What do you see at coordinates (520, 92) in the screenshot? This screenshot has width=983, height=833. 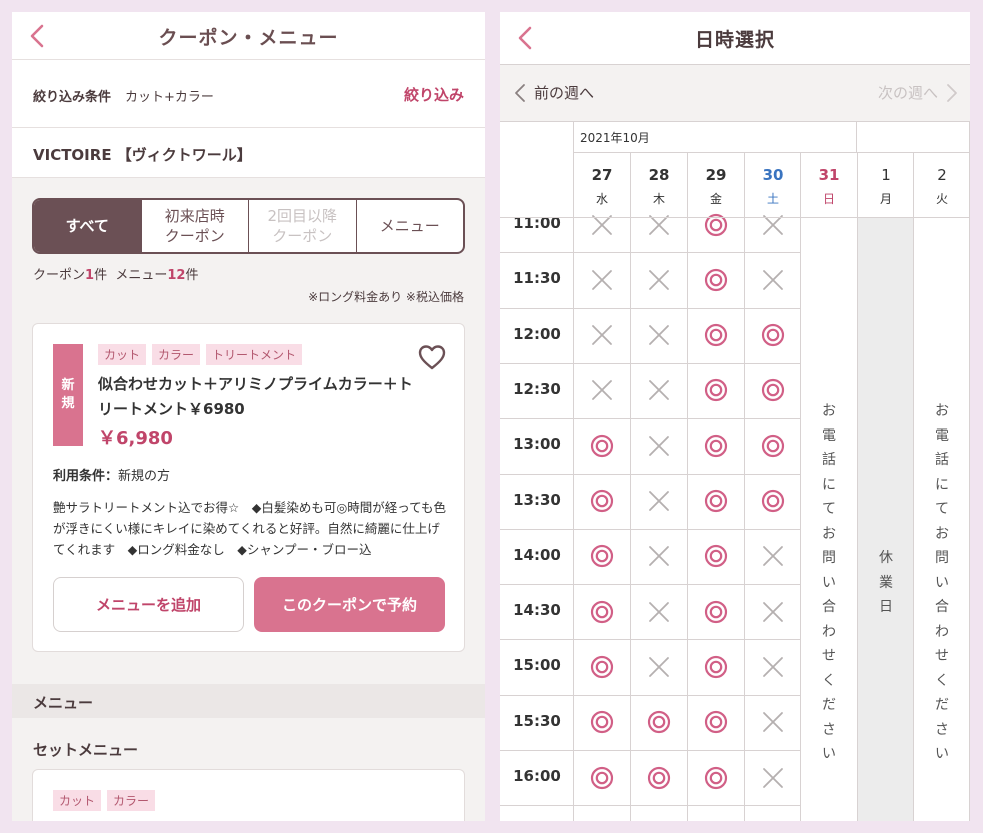 I see `chevron-left-icon` at bounding box center [520, 92].